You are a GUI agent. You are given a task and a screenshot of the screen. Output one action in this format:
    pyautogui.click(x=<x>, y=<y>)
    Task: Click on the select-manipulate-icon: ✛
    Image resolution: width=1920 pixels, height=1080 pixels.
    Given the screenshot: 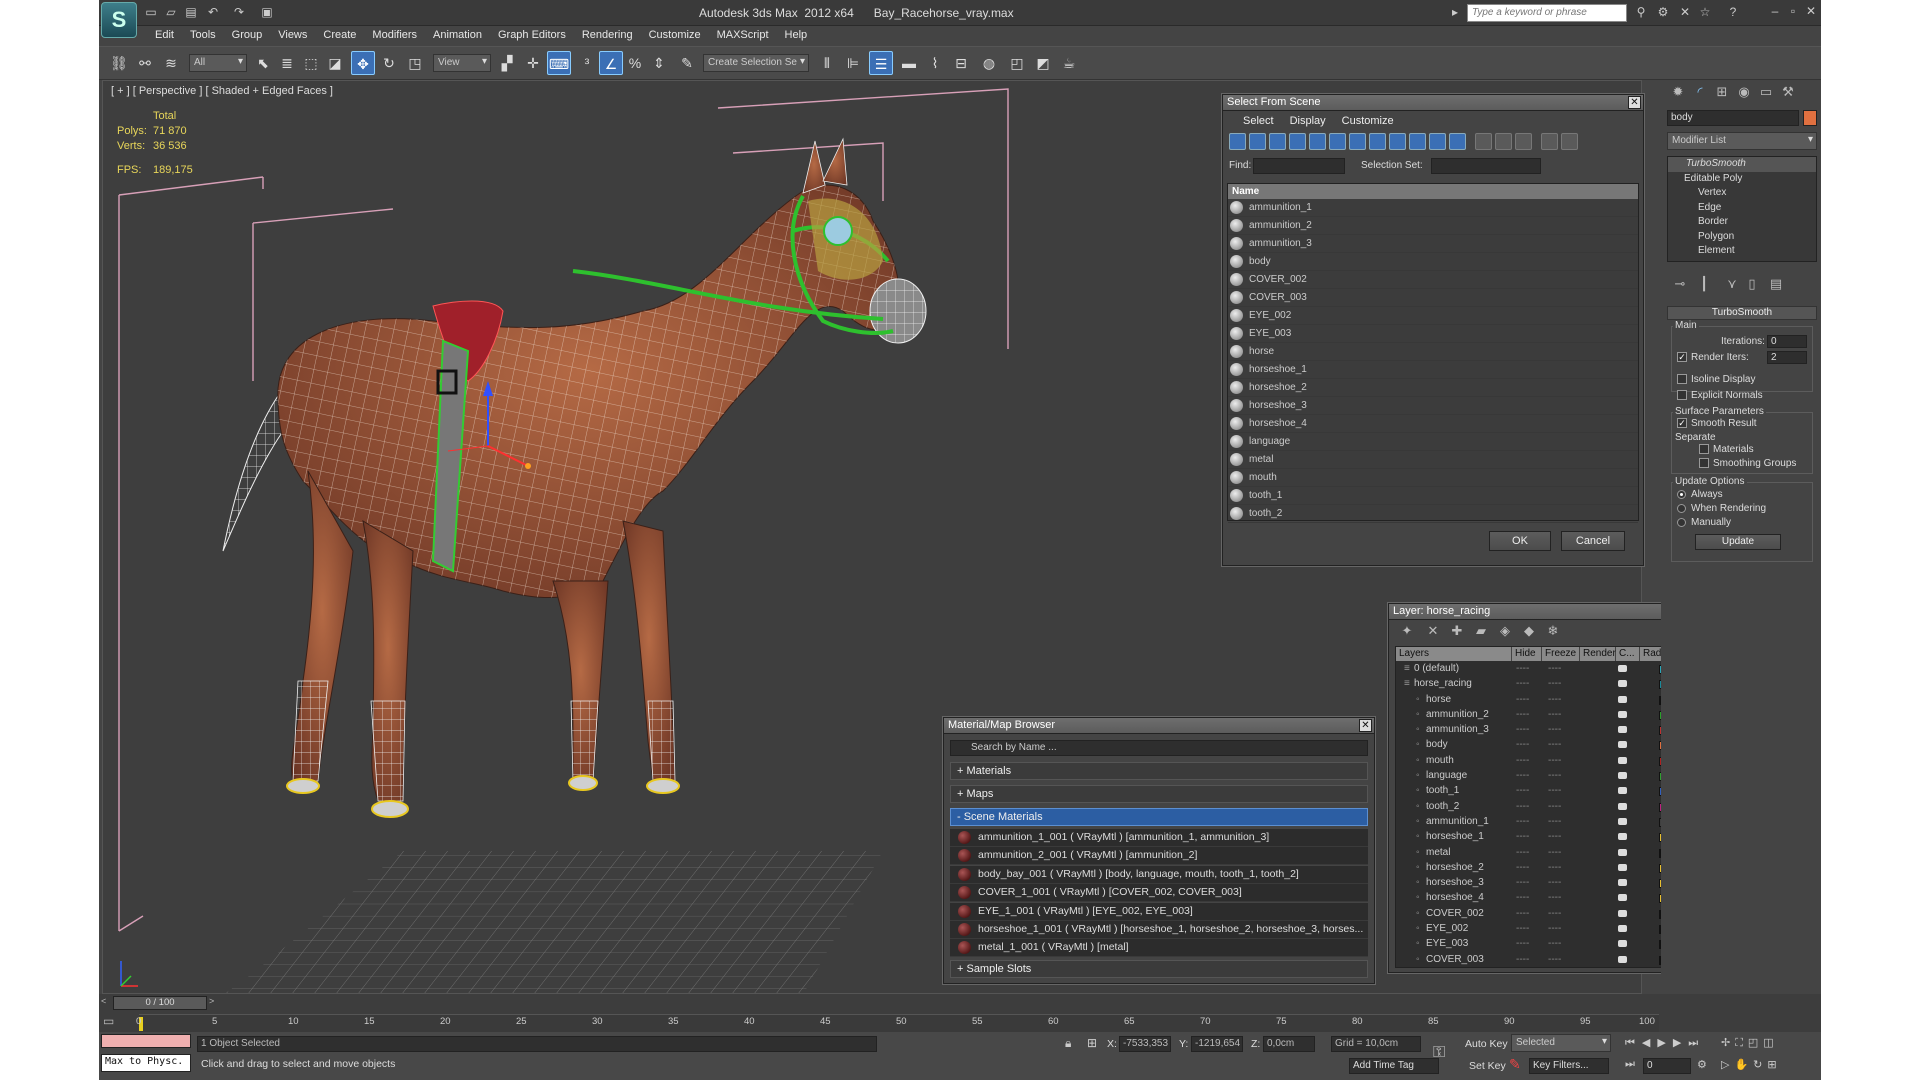 What is the action you would take?
    pyautogui.click(x=533, y=63)
    